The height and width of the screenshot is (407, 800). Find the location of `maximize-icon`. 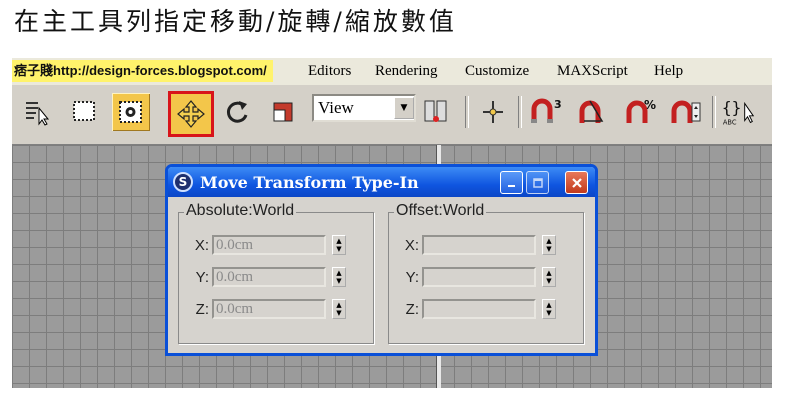

maximize-icon is located at coordinates (537, 182).